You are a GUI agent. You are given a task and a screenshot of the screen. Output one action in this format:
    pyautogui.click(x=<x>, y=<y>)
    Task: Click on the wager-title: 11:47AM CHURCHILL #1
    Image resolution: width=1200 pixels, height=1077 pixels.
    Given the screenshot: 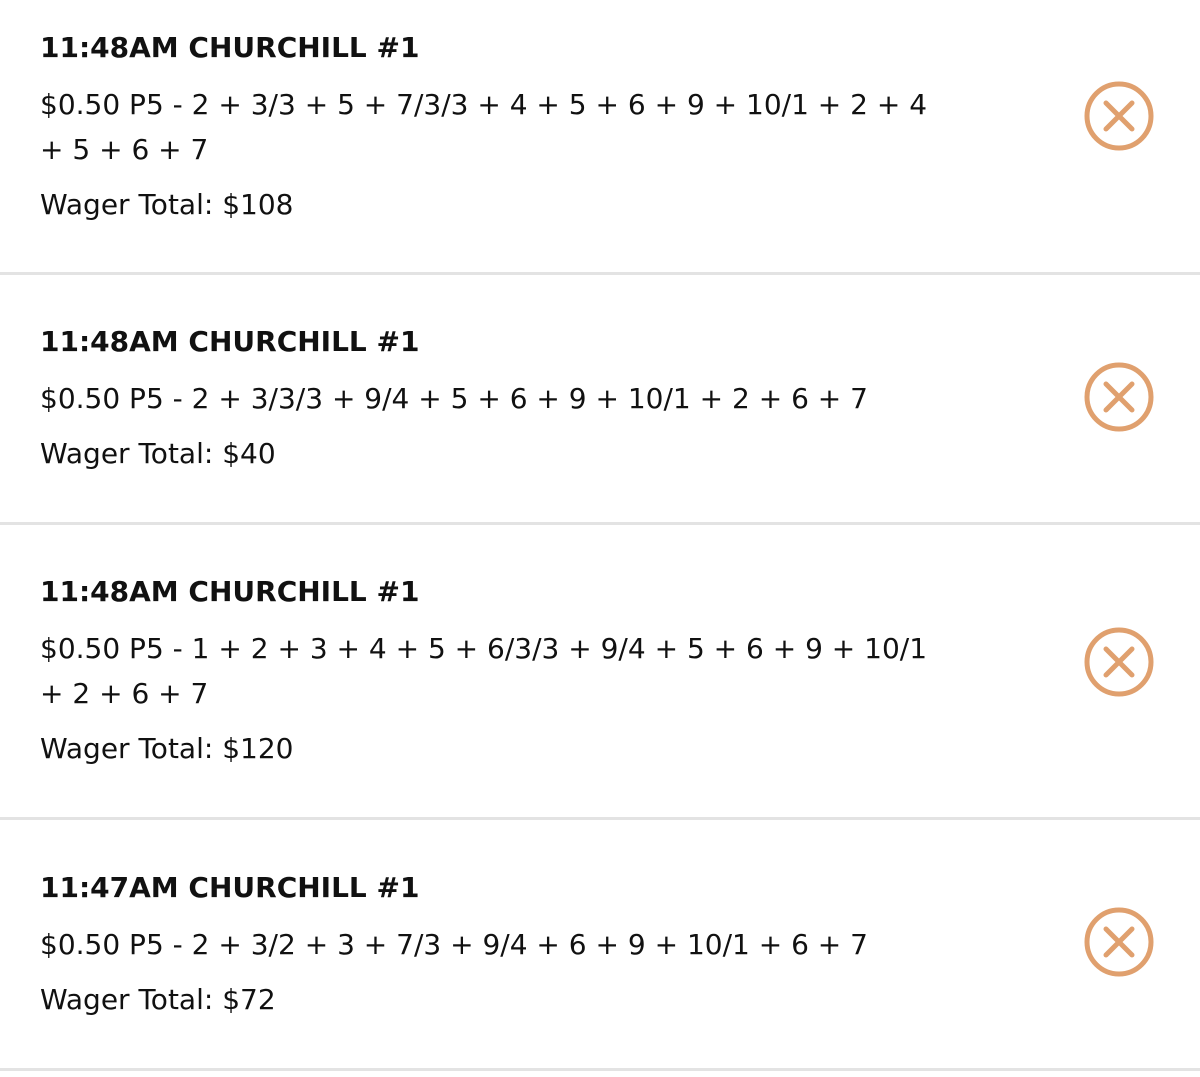 What is the action you would take?
    pyautogui.click(x=230, y=887)
    